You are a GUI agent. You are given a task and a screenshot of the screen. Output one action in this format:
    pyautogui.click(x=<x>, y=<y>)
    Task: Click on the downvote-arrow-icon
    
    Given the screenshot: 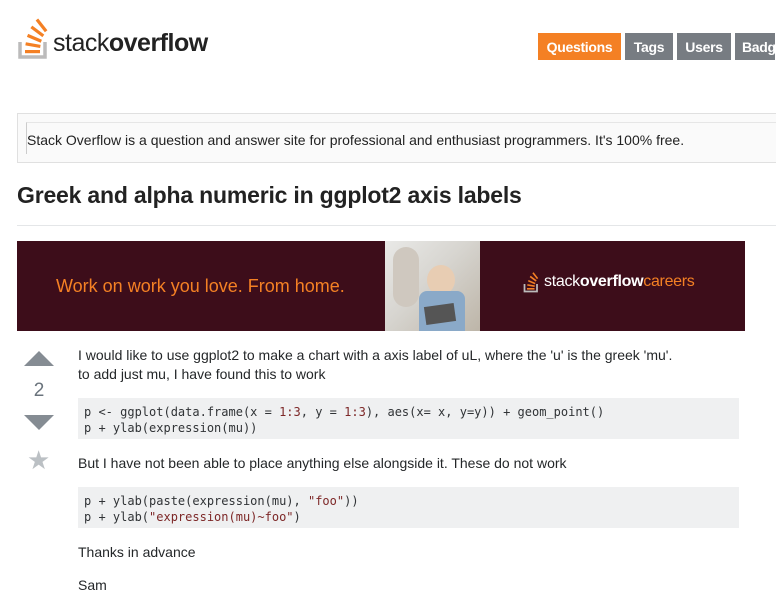 What is the action you would take?
    pyautogui.click(x=39, y=422)
    